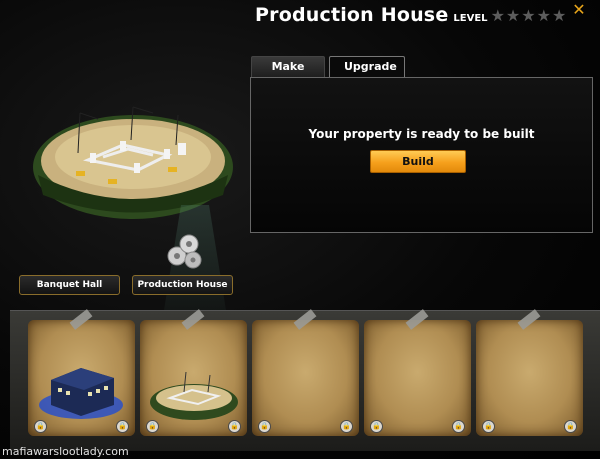  Describe the element at coordinates (288, 66) in the screenshot. I see `tab-make: Make` at that location.